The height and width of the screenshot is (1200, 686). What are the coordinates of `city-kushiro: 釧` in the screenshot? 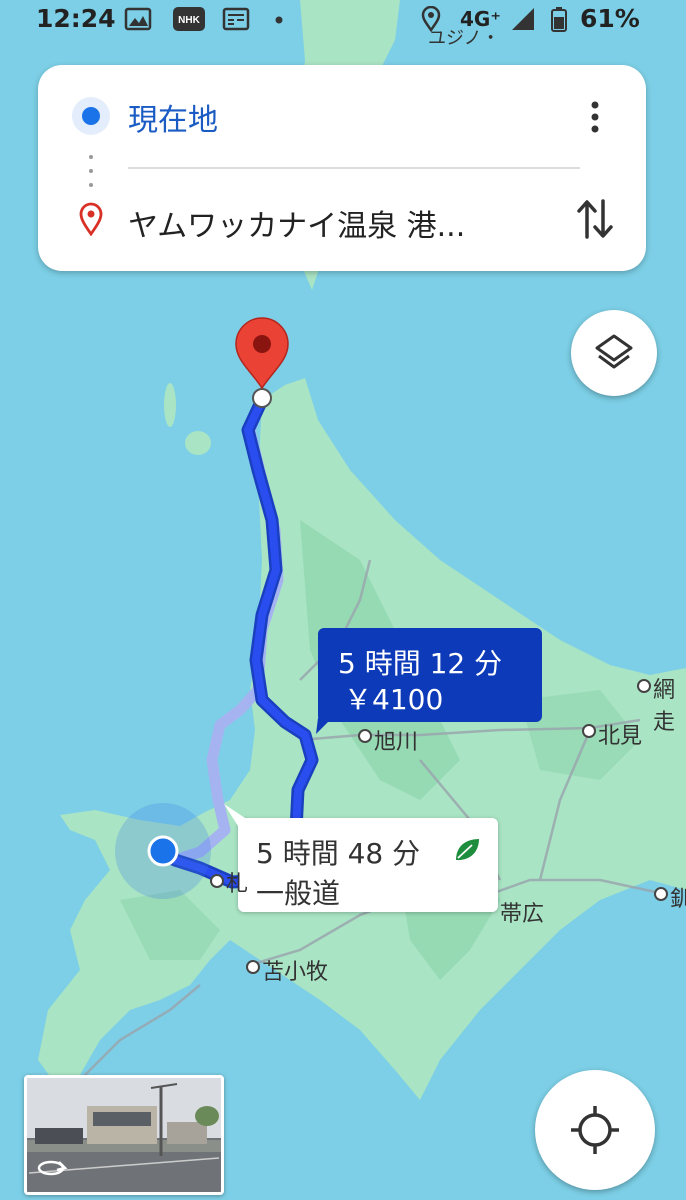 It's located at (678, 899).